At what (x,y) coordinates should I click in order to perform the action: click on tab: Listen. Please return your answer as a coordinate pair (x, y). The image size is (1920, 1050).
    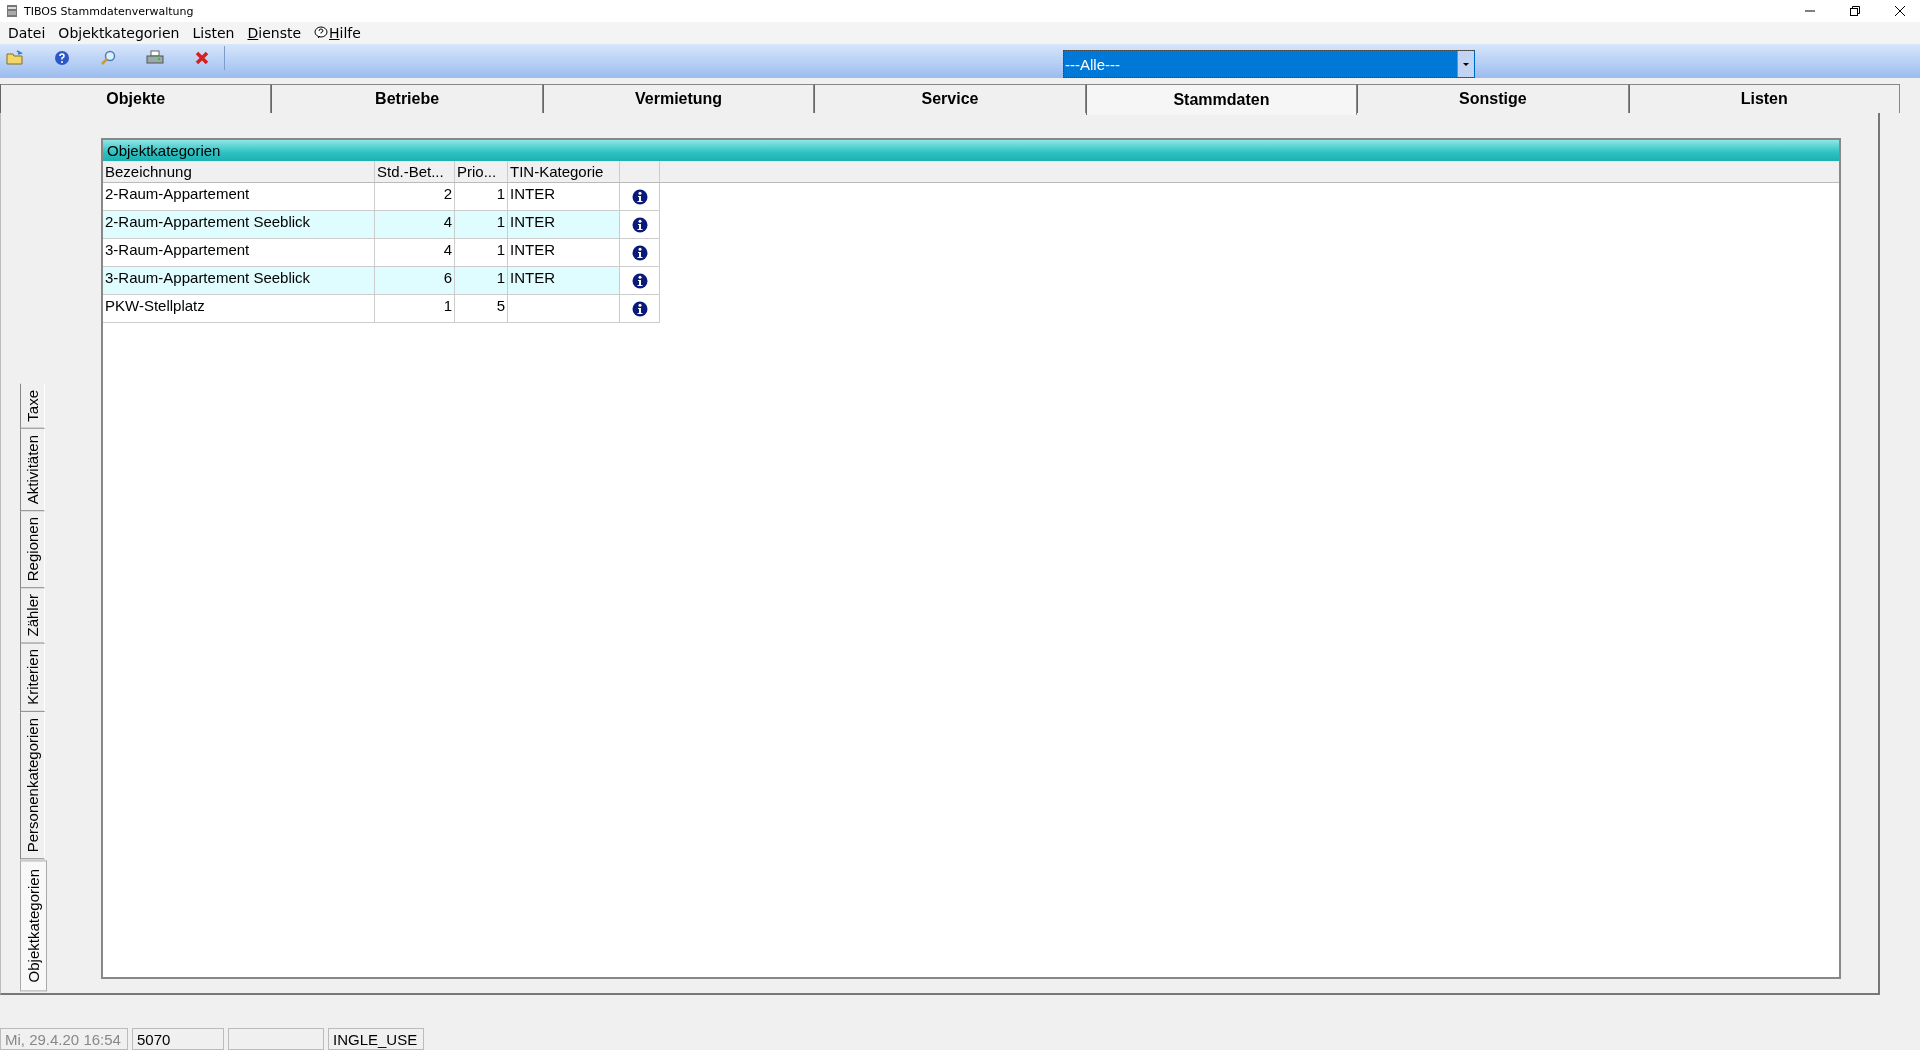
    Looking at the image, I should click on (1764, 98).